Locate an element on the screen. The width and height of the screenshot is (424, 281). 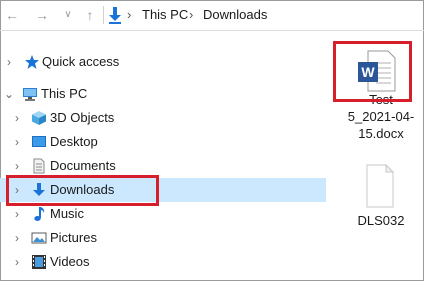
sidebar-item-label: Pictures is located at coordinates (73, 237).